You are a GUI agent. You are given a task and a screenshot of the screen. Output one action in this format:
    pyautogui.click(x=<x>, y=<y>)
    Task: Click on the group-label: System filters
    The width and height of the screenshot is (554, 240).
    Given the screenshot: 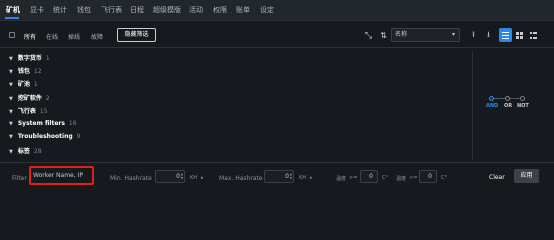 What is the action you would take?
    pyautogui.click(x=41, y=123)
    